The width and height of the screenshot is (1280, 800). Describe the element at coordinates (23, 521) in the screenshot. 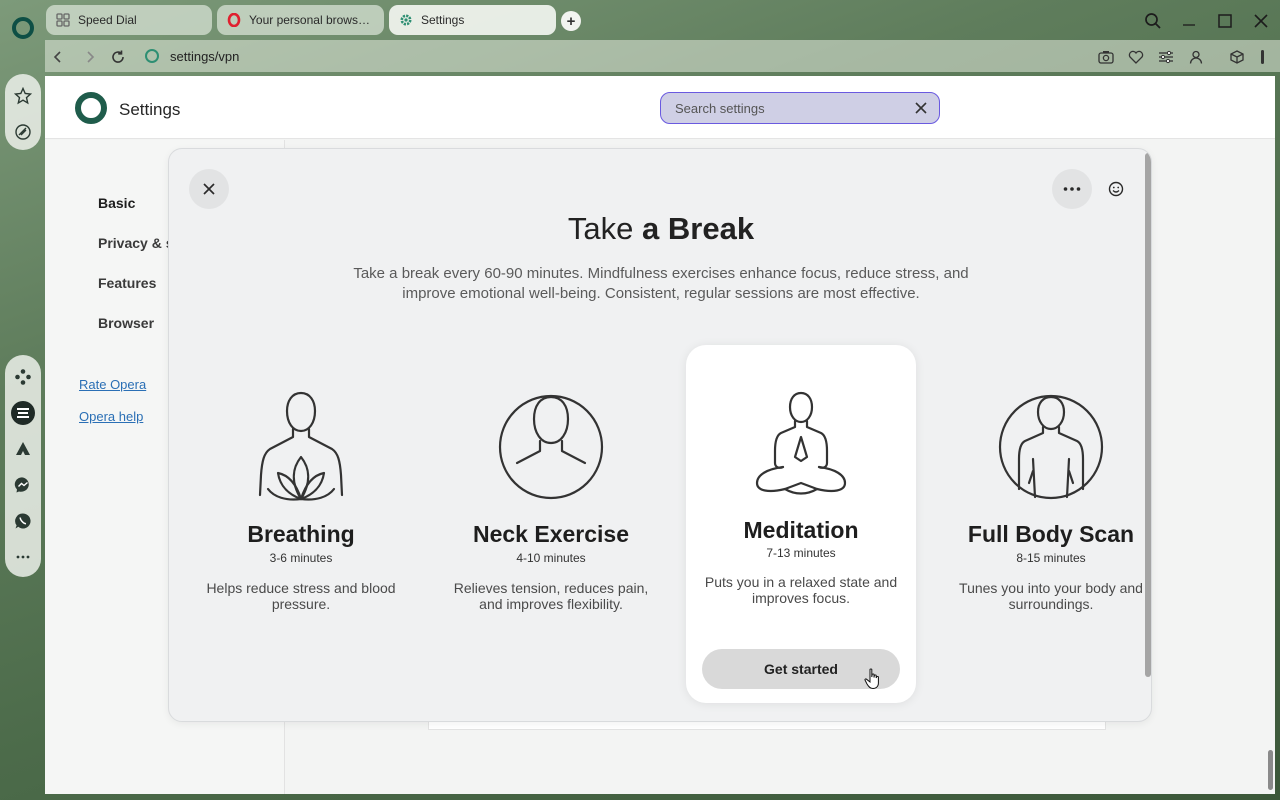

I see `whatsapp-icon` at that location.